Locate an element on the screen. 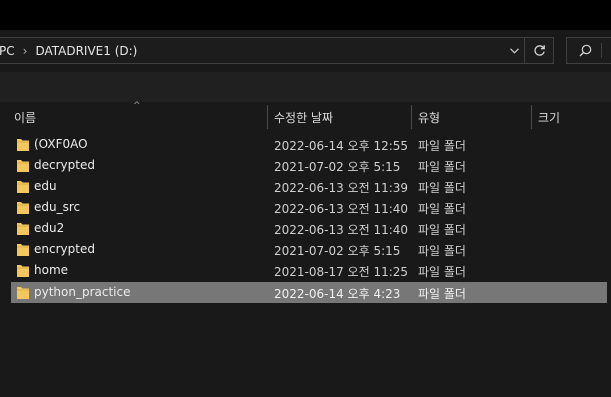  file-name: edu_src is located at coordinates (57, 207).